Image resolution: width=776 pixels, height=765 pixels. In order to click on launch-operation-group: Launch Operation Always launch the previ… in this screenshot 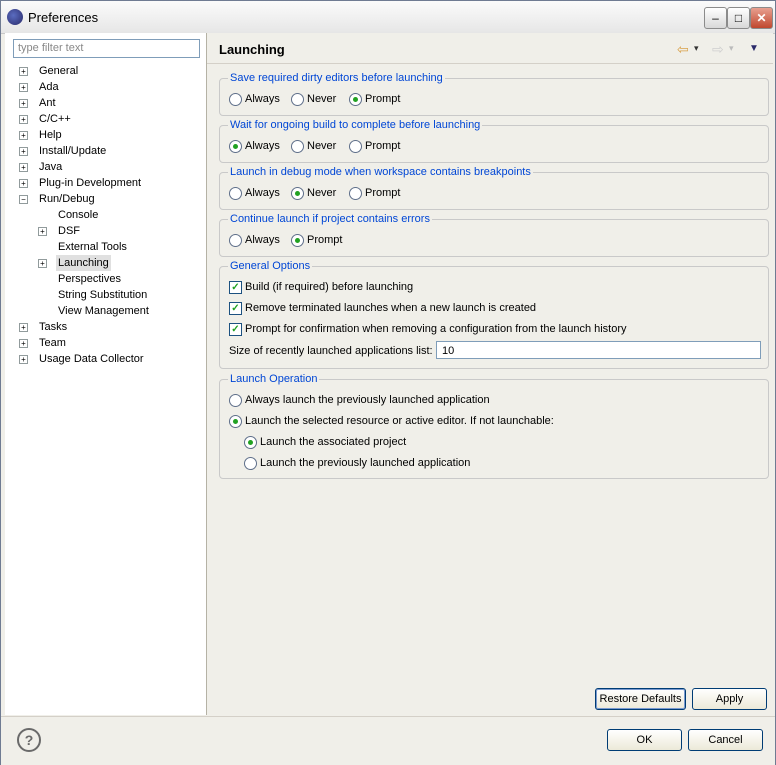, I will do `click(494, 426)`.